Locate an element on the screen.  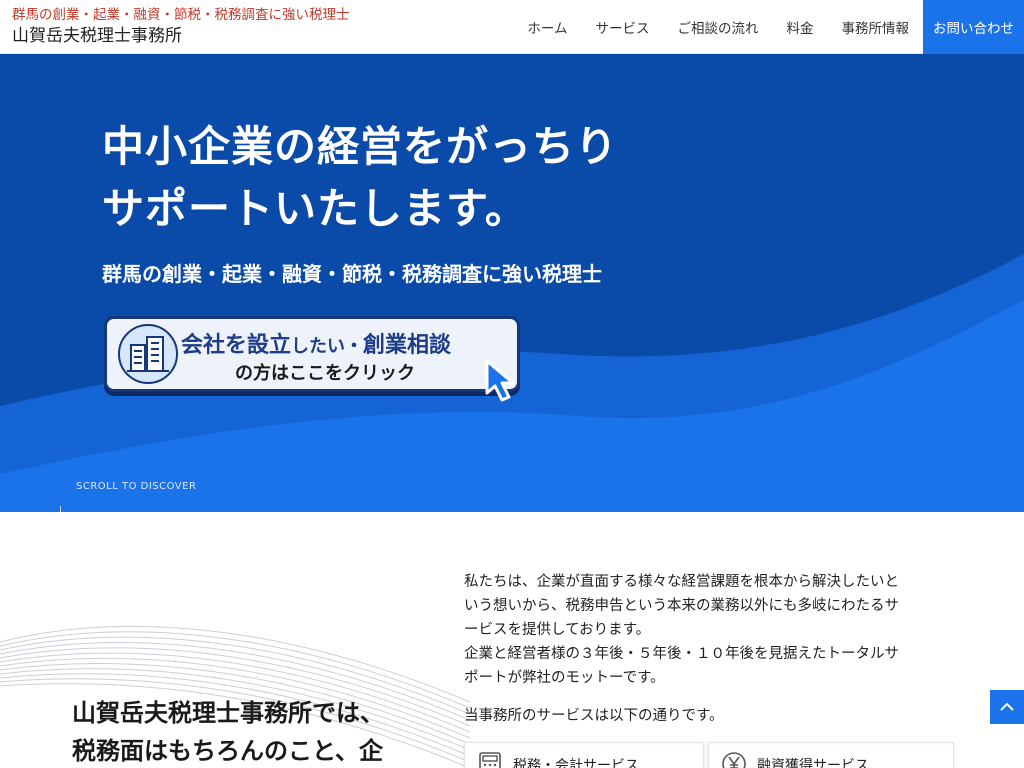
site-name: 山賀岳夫税理士事務所 is located at coordinates (181, 36).